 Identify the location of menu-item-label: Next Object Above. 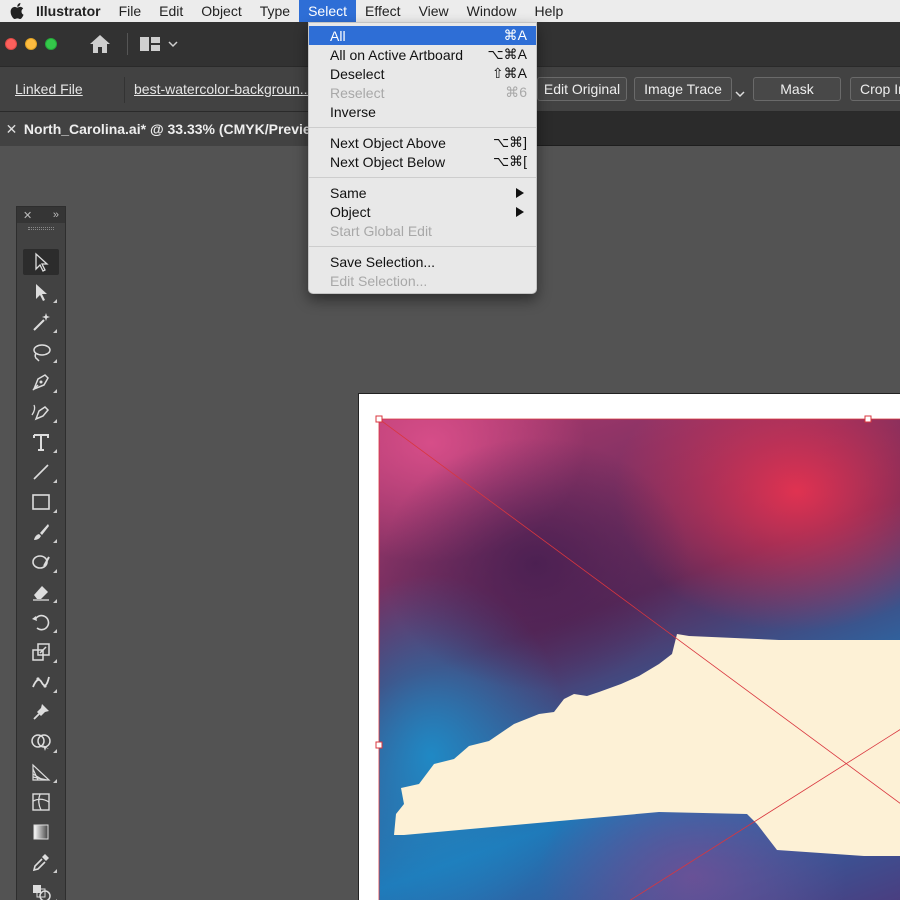
(388, 142).